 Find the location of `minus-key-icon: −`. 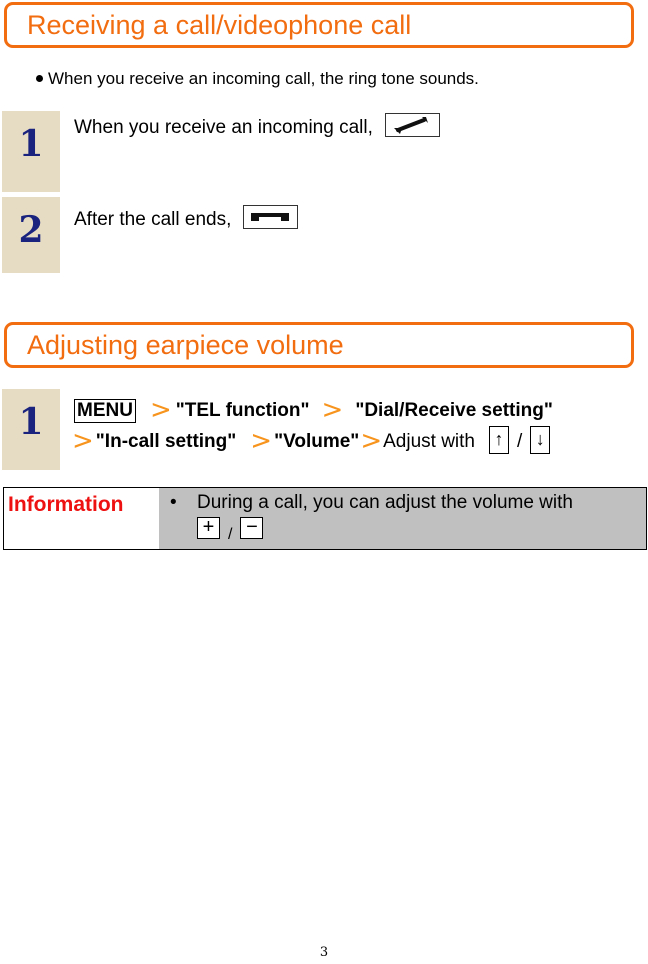

minus-key-icon: − is located at coordinates (252, 528).